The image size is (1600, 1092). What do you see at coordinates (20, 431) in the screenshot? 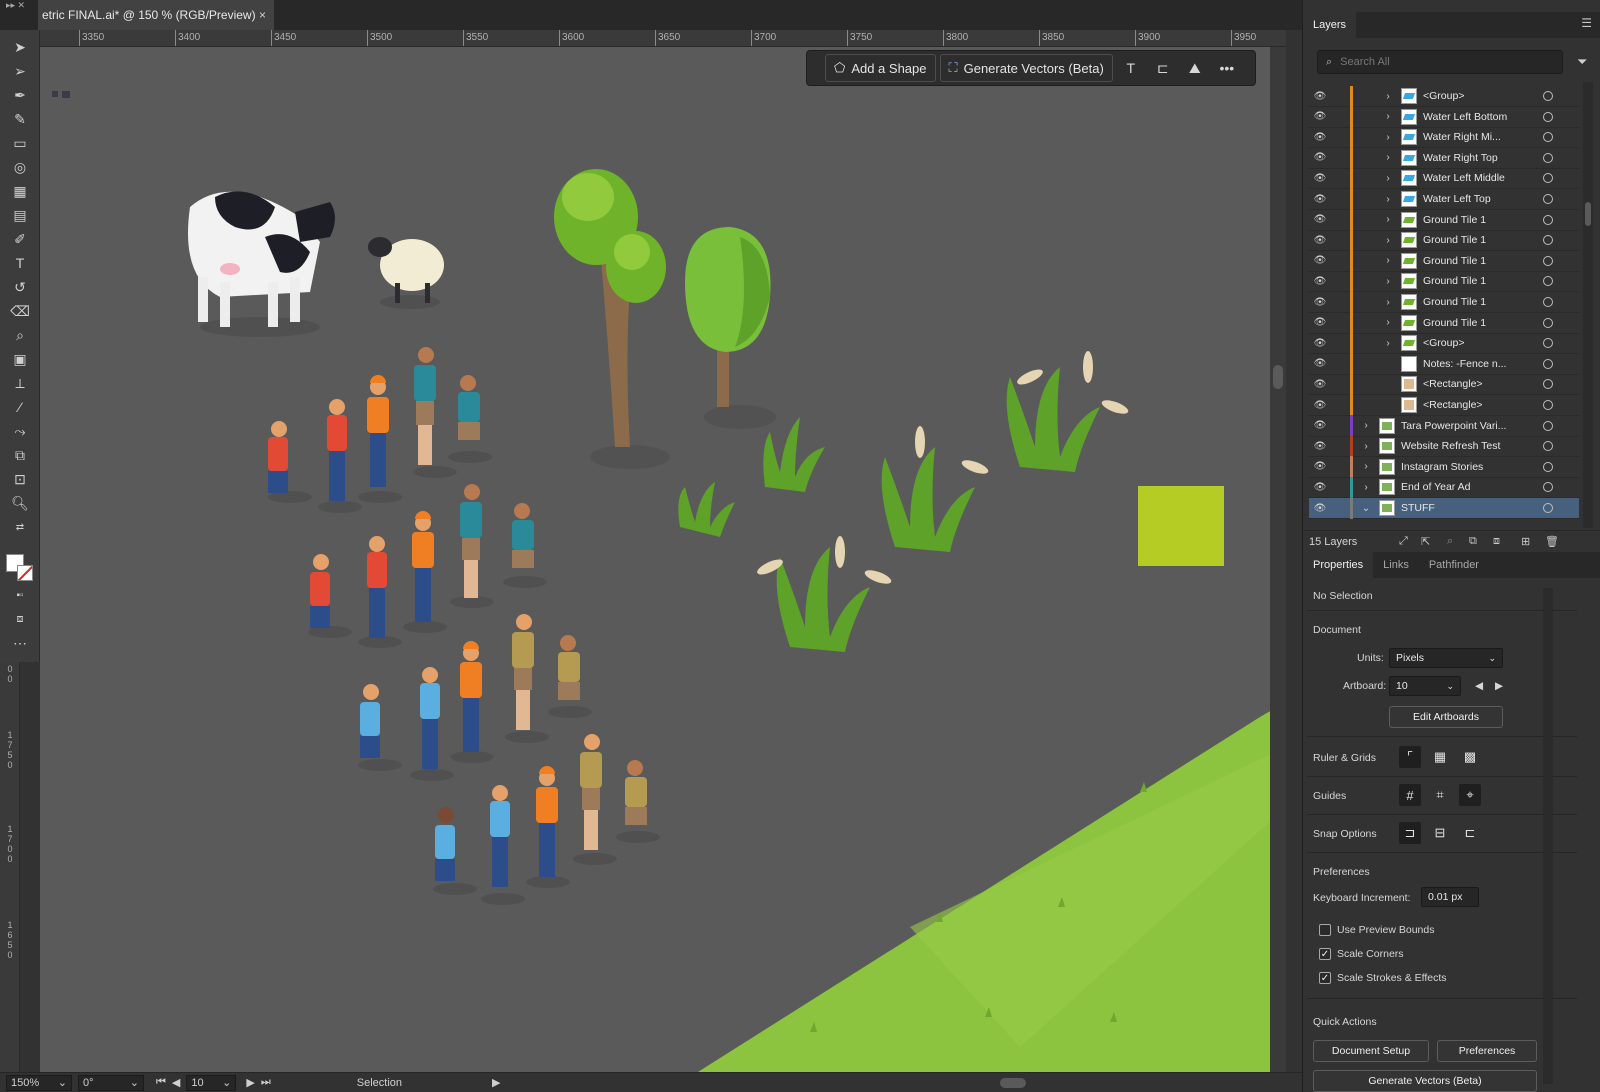
I see `blend-tool-icon: ⤳` at bounding box center [20, 431].